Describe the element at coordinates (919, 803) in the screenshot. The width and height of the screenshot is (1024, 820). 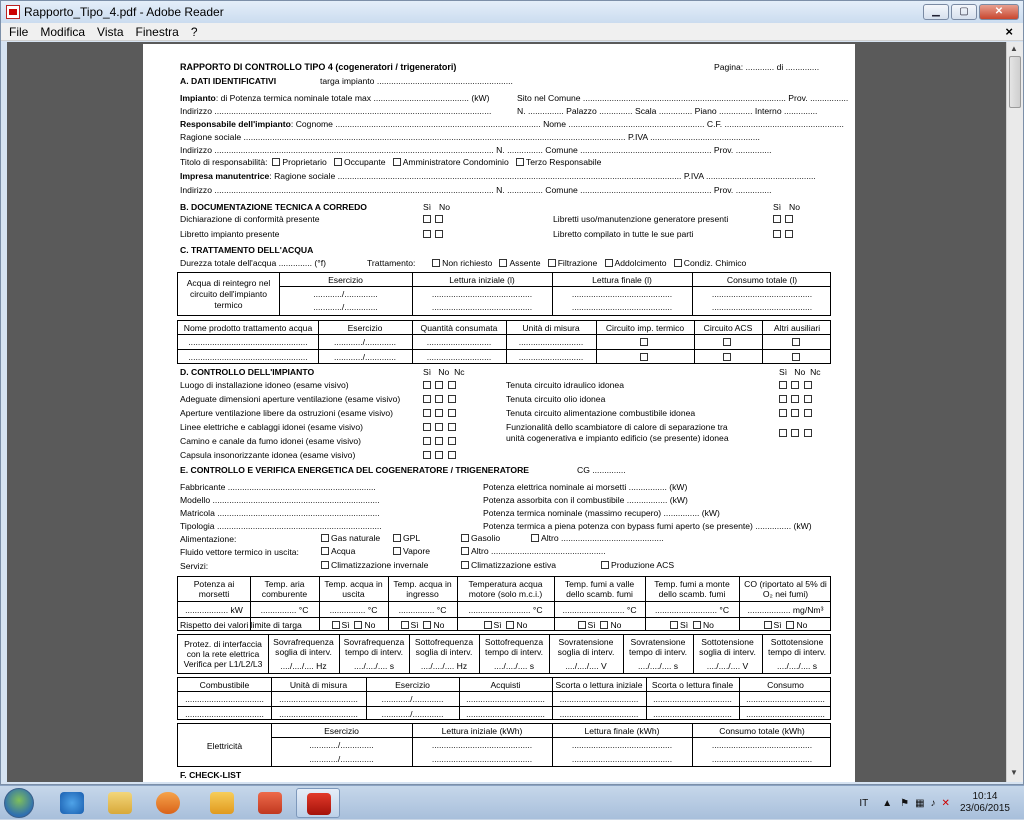
I see `network-icon: ▦` at that location.